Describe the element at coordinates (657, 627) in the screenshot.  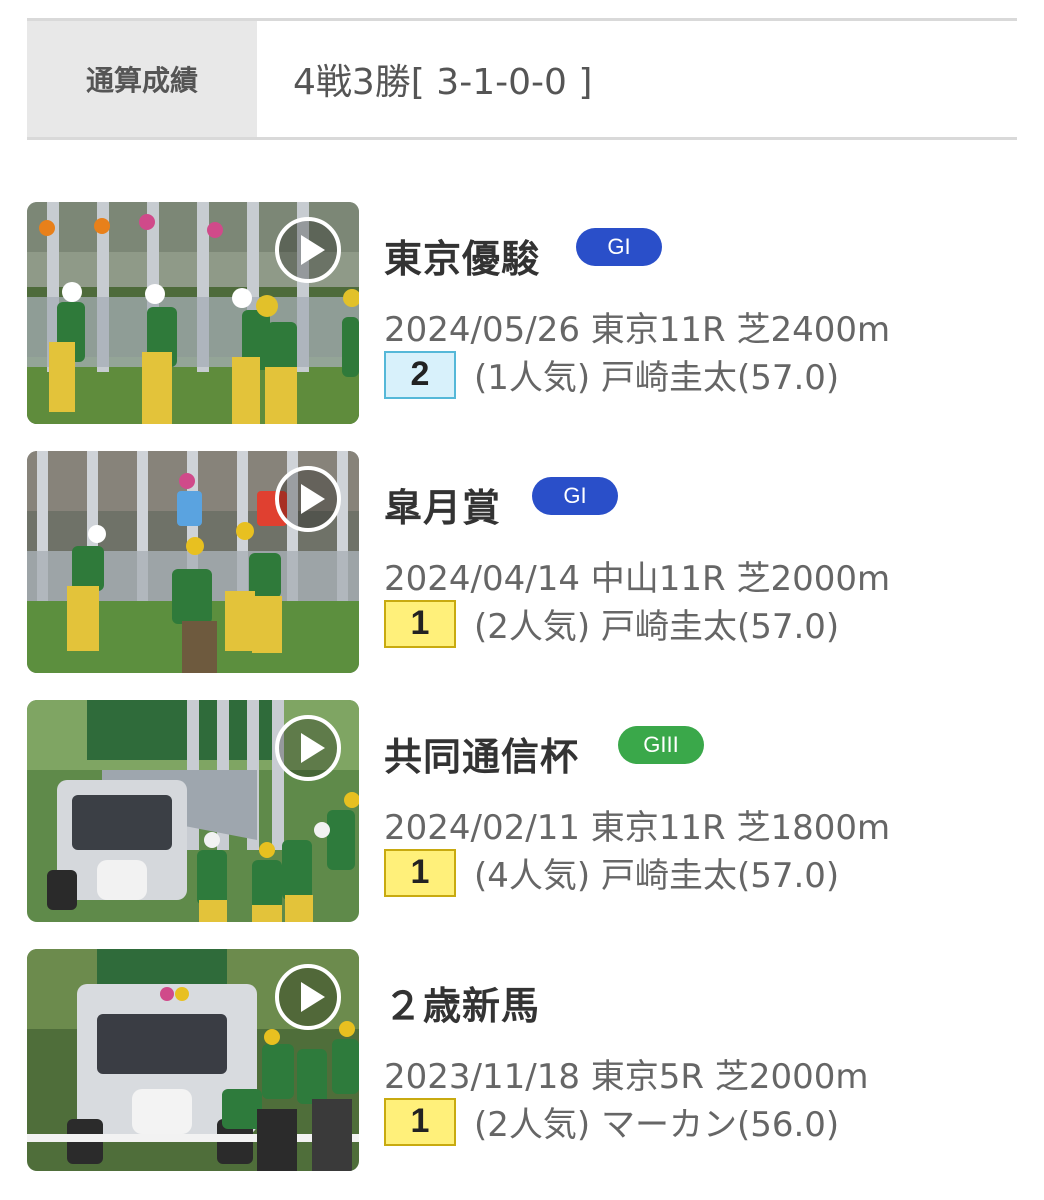
I see `result-detail: (2人気) 戸崎圭太(57.0)` at that location.